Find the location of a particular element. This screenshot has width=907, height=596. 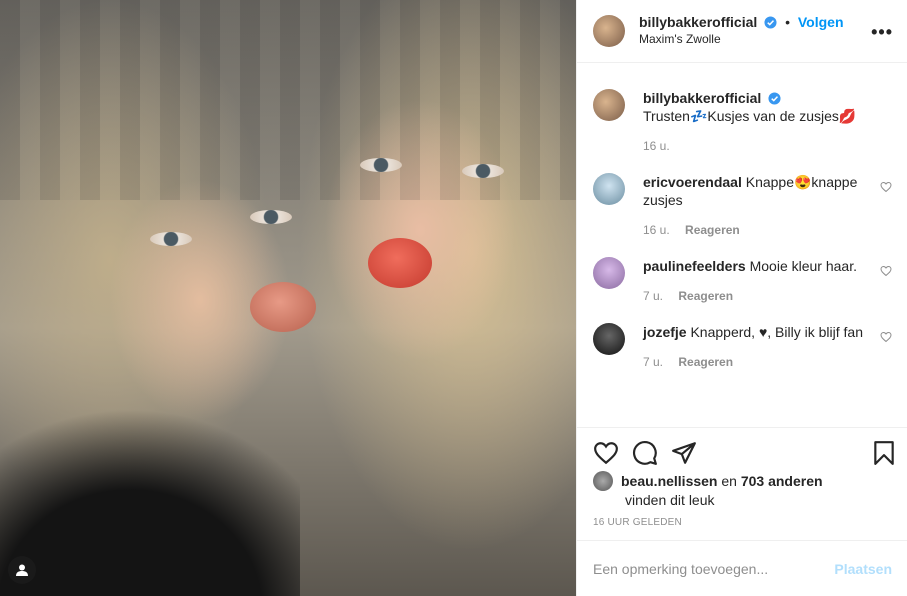

likes-suffix: vinden dit leuk is located at coordinates (670, 500).